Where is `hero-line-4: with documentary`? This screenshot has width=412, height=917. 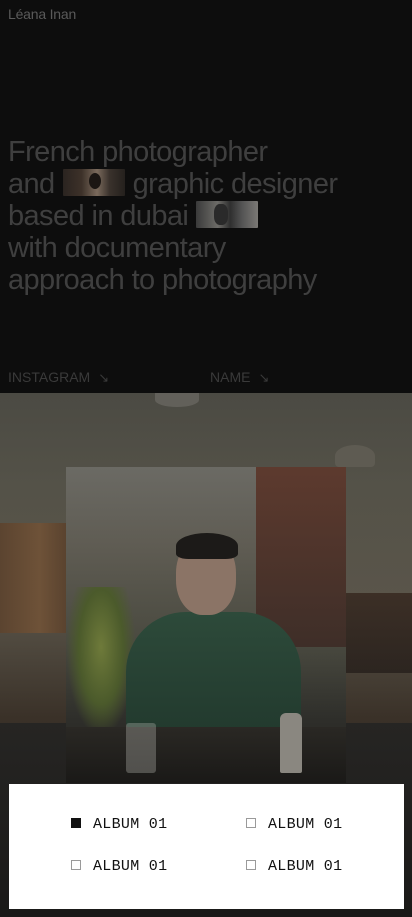 hero-line-4: with documentary is located at coordinates (117, 248).